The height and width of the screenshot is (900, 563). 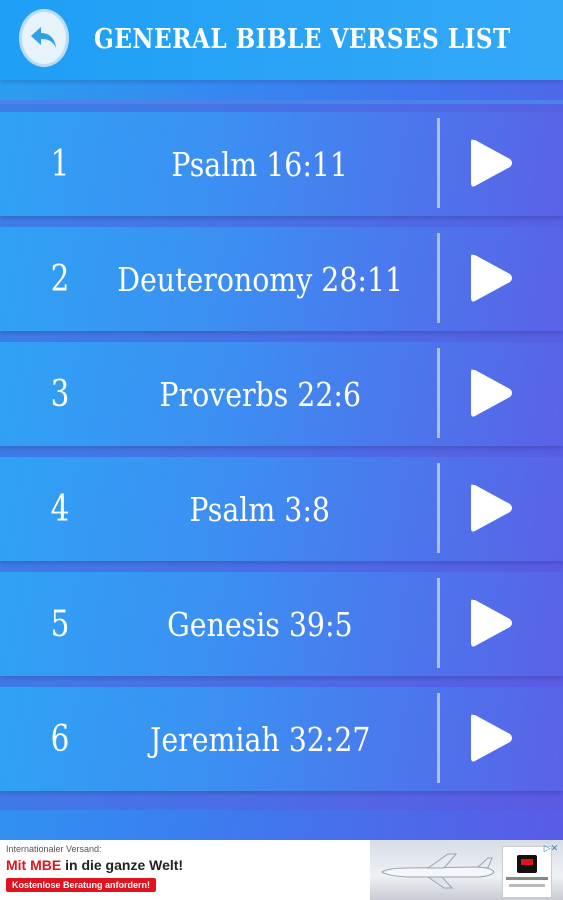 I want to click on back-button, so click(x=44, y=38).